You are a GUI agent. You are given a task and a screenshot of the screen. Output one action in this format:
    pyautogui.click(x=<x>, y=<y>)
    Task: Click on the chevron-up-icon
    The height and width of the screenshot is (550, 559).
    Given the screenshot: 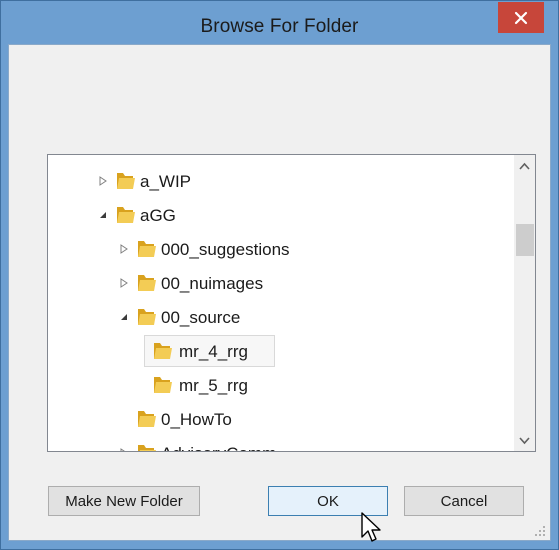 What is the action you would take?
    pyautogui.click(x=524, y=166)
    